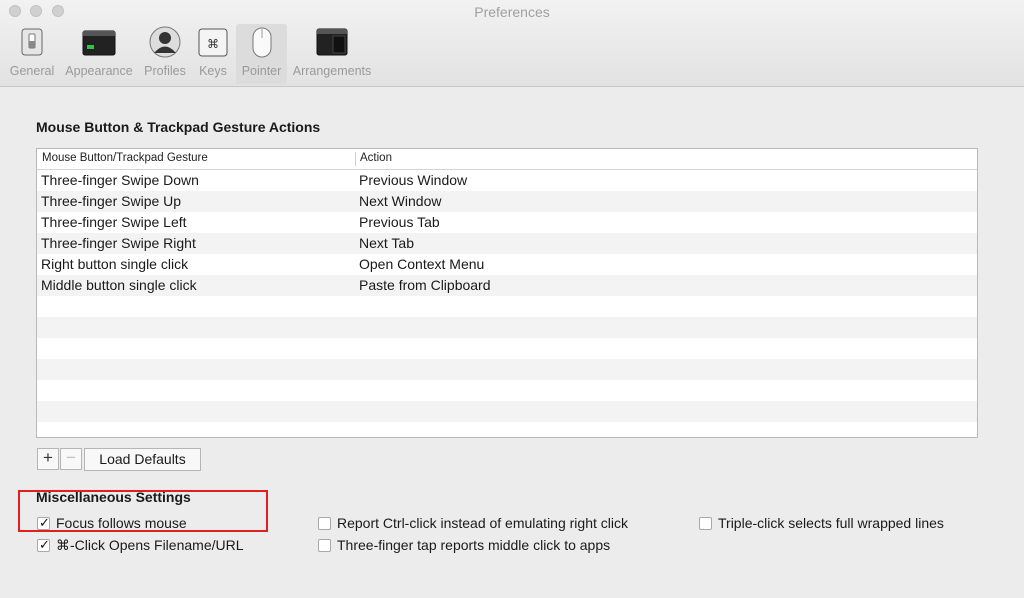 The image size is (1024, 598). I want to click on table-row: Three-finger Swipe Left Previous Tab, so click(507, 222).